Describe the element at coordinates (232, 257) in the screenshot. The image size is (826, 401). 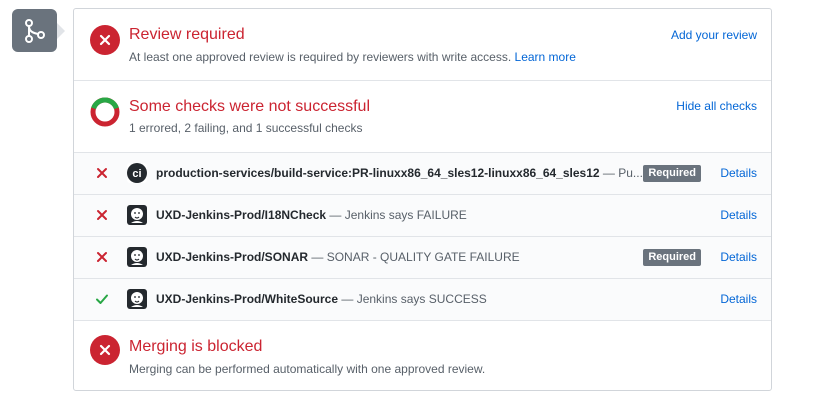
I see `check-context: UXD-Jenkins-Prod/SONAR` at that location.